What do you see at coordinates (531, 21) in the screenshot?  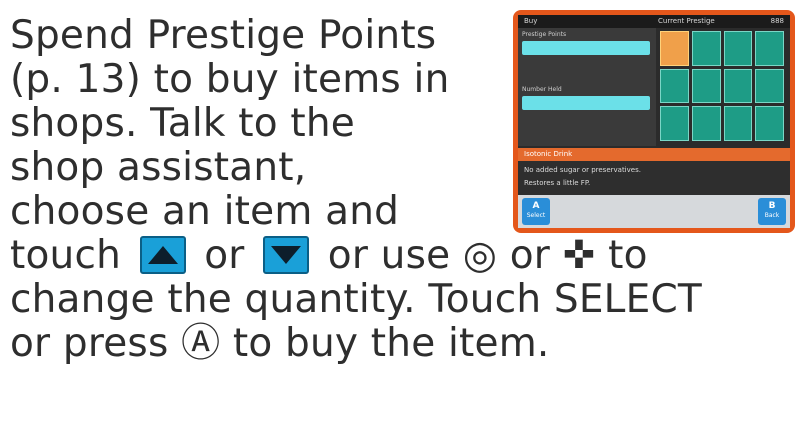 I see `shop-title: Buy` at bounding box center [531, 21].